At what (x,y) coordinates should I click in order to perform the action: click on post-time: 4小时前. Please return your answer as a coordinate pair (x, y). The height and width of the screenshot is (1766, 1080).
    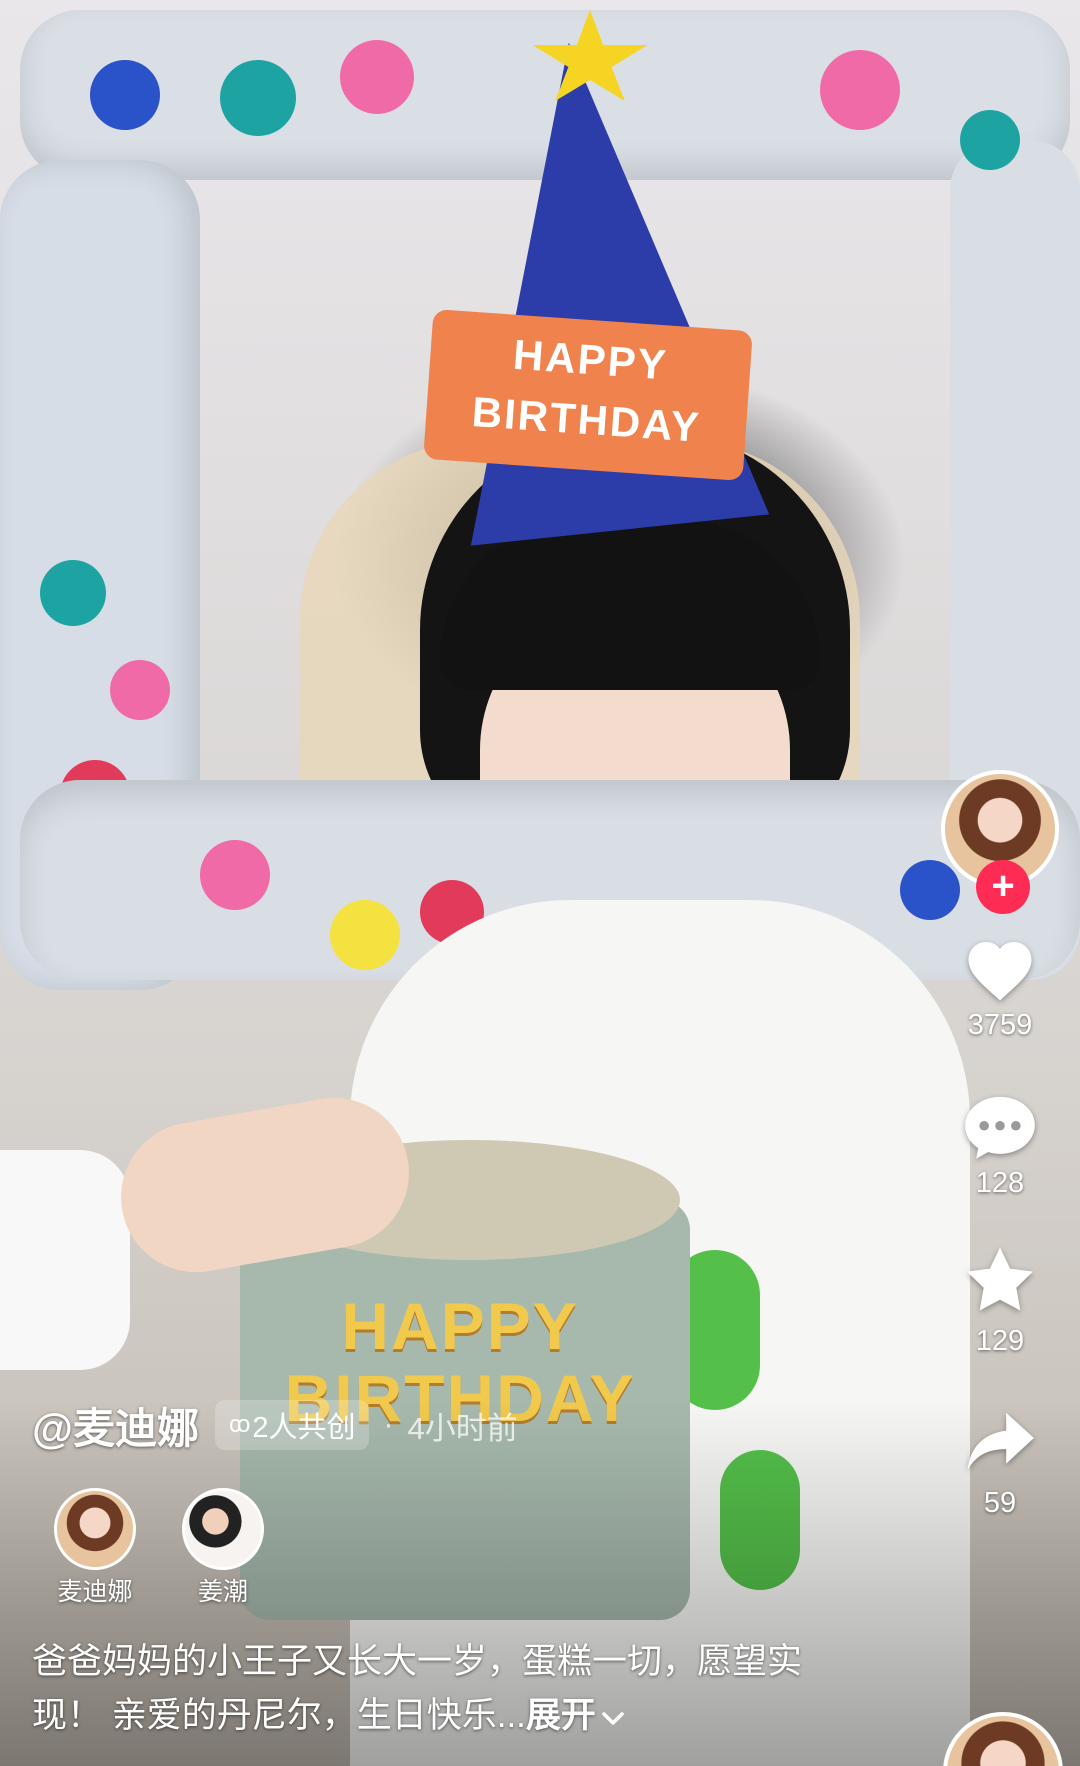
    Looking at the image, I should click on (462, 1428).